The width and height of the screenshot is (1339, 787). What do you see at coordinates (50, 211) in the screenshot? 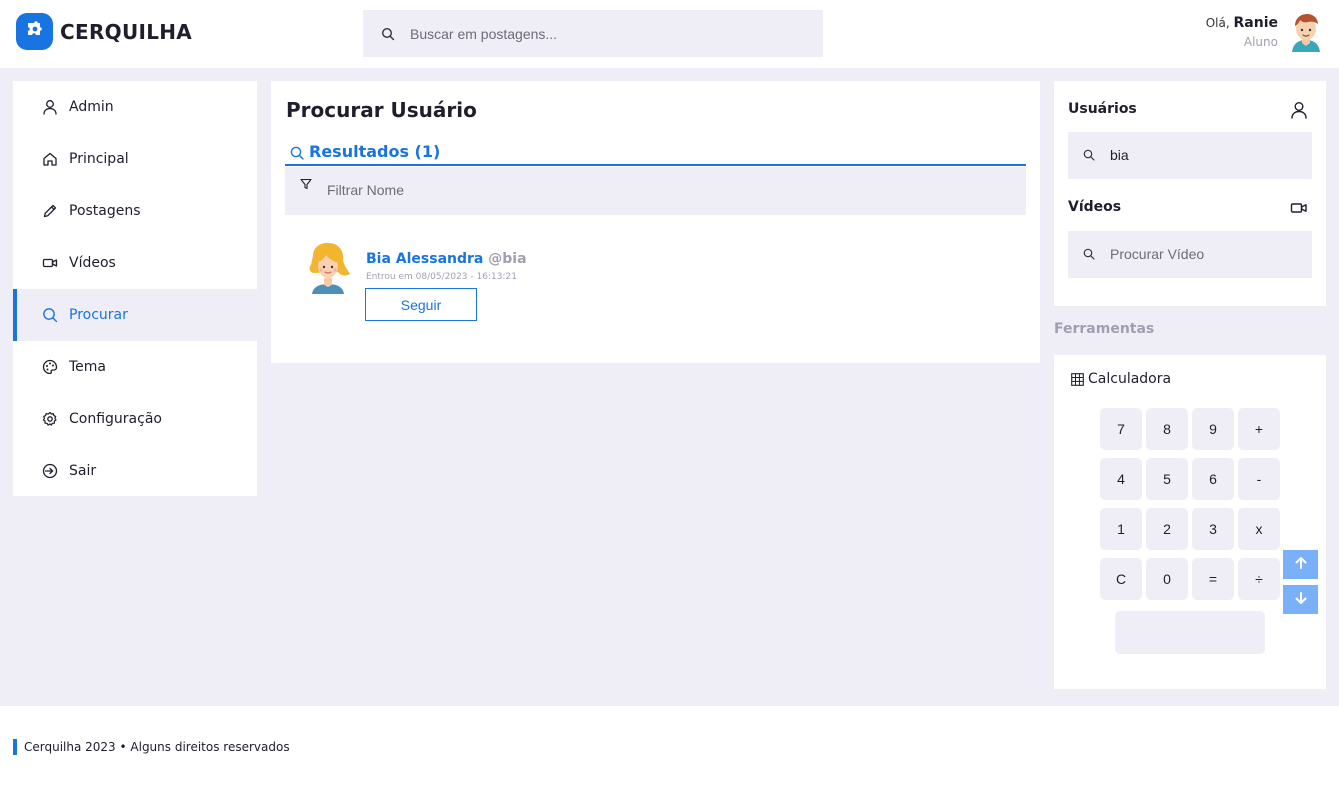
I see `pencil-icon` at bounding box center [50, 211].